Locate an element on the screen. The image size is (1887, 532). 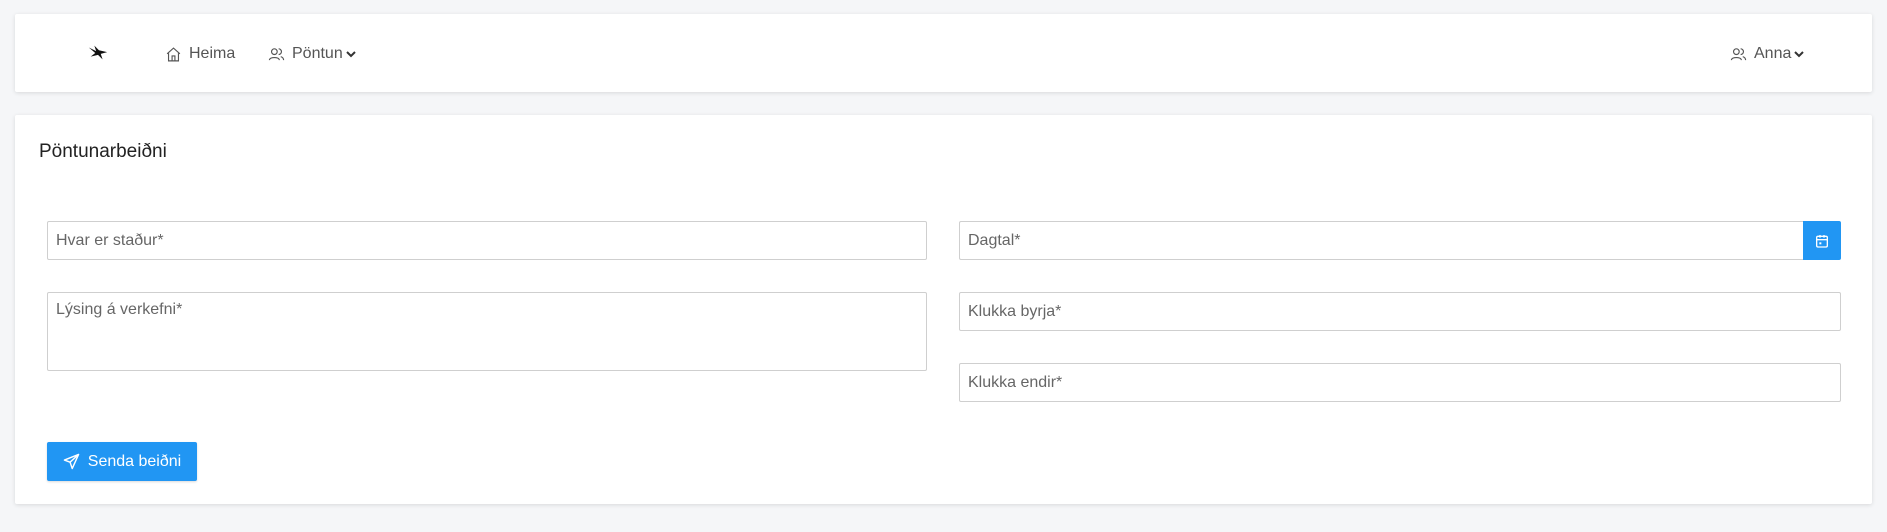
top-navbar: Heima Pöntun Anna is located at coordinates (943, 53).